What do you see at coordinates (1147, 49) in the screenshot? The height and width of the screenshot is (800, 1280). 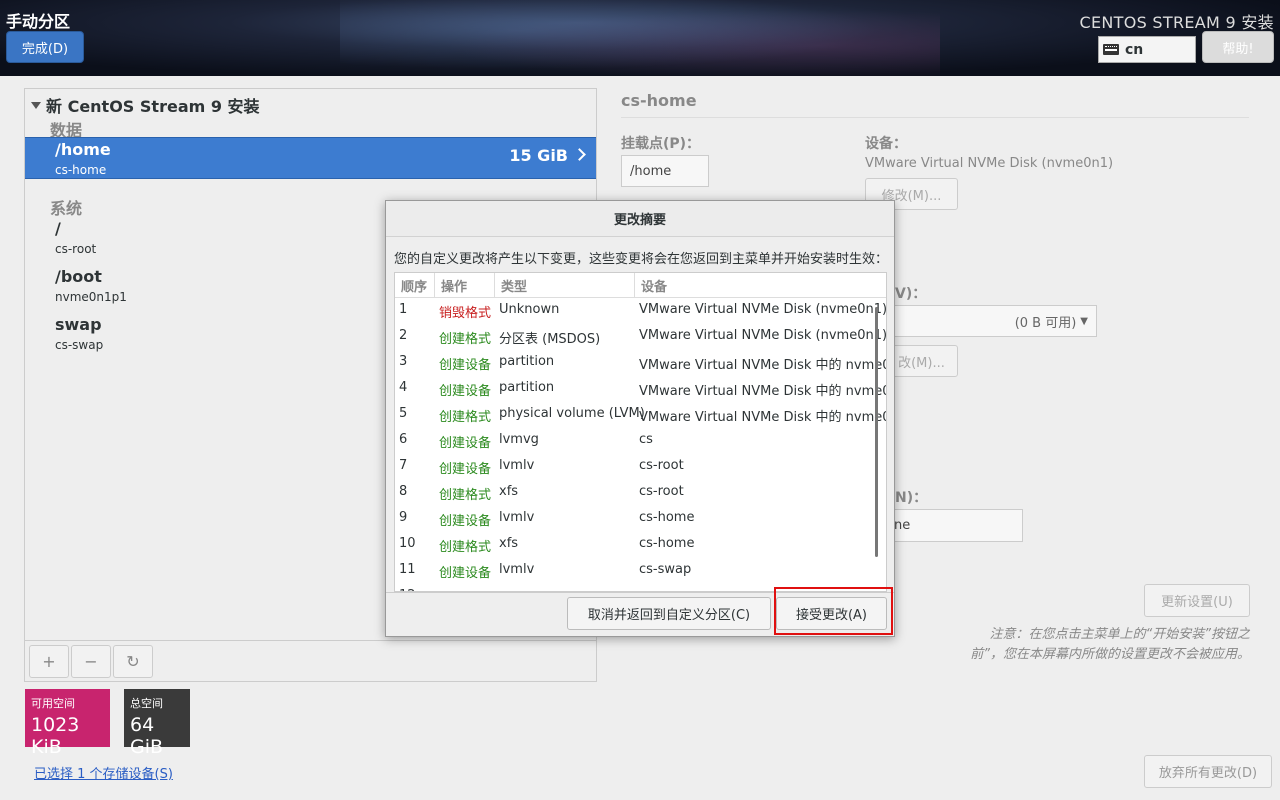 I see `keyboard-layout-indicator: cn` at bounding box center [1147, 49].